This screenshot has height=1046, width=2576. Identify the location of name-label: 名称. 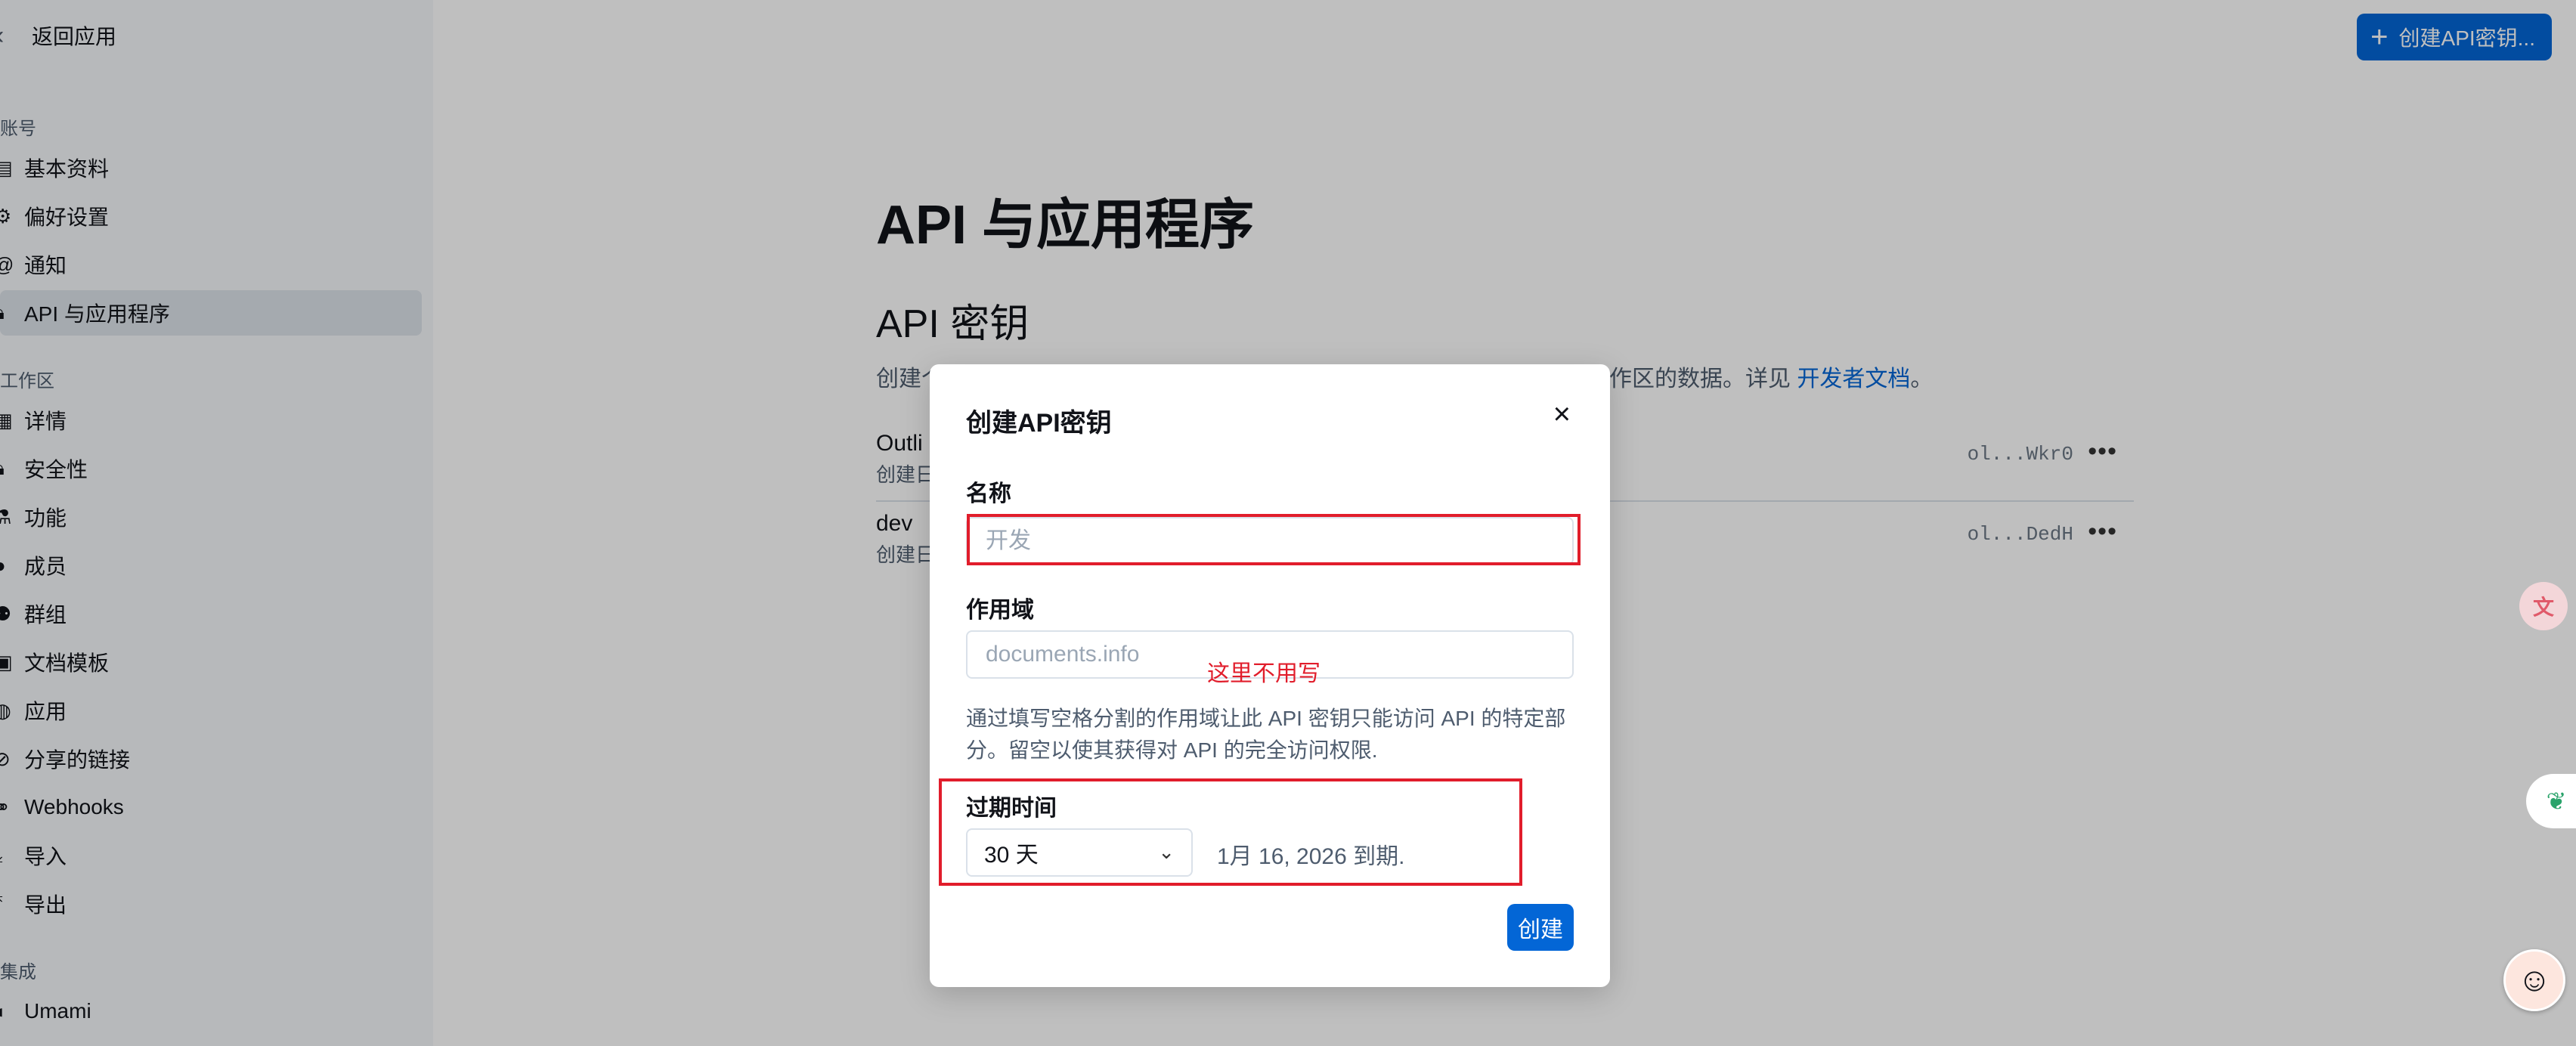
(988, 494).